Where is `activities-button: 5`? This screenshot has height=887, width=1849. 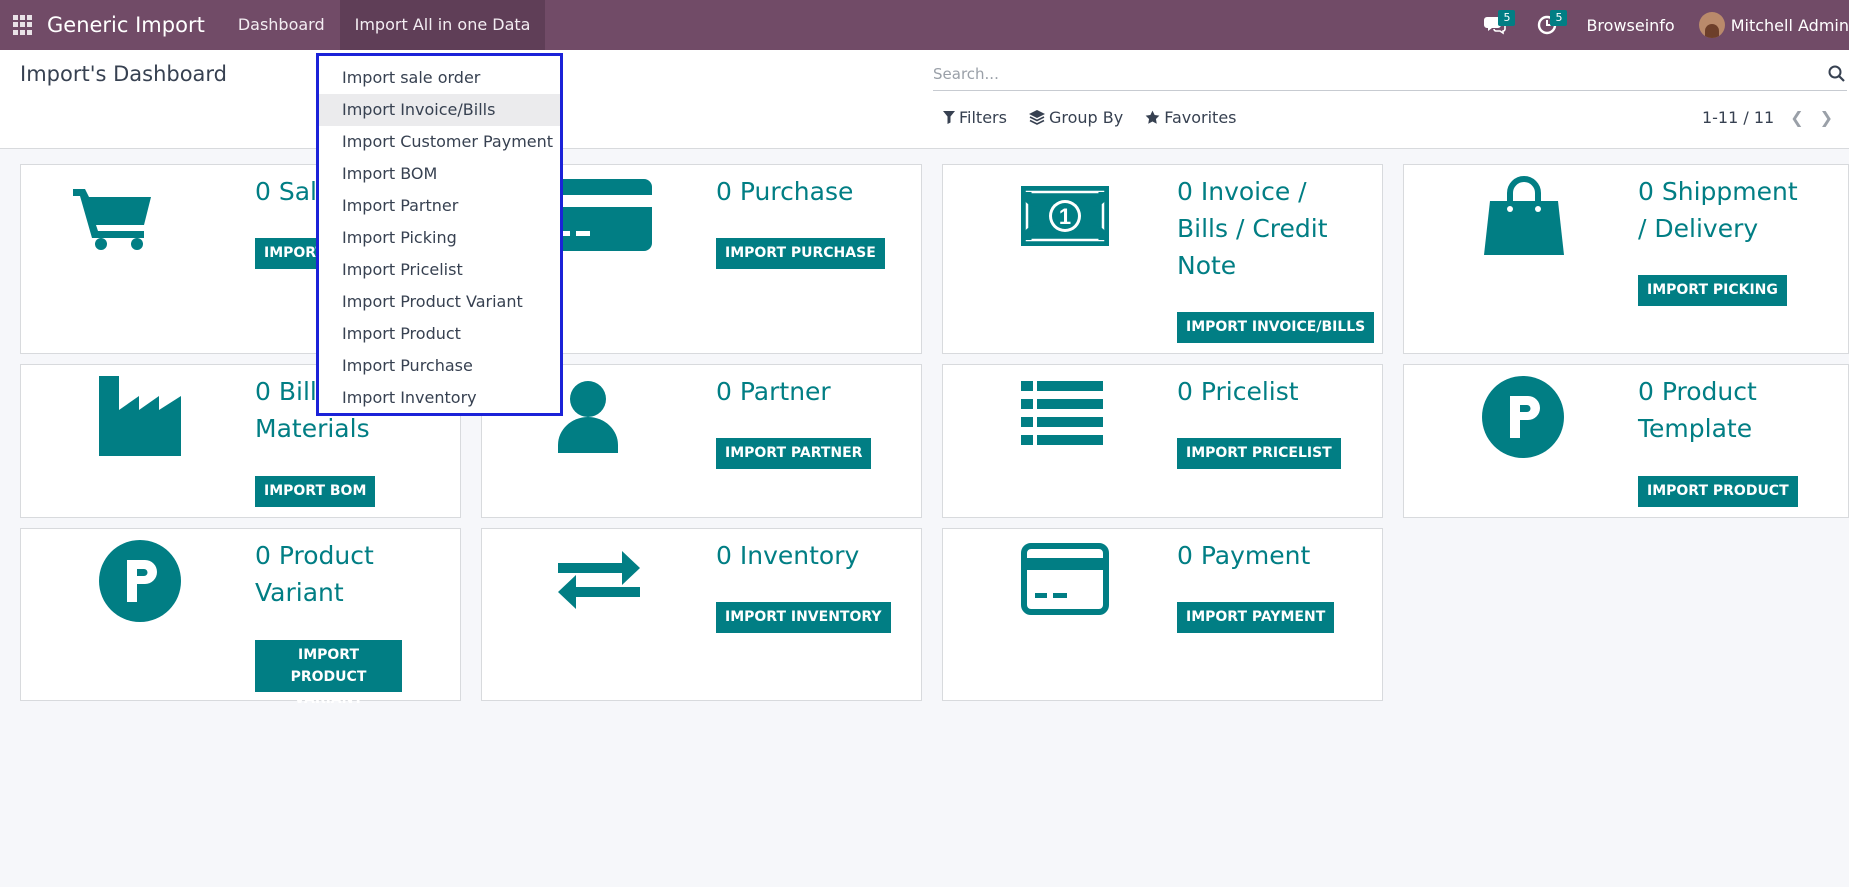
activities-button: 5 is located at coordinates (1551, 24).